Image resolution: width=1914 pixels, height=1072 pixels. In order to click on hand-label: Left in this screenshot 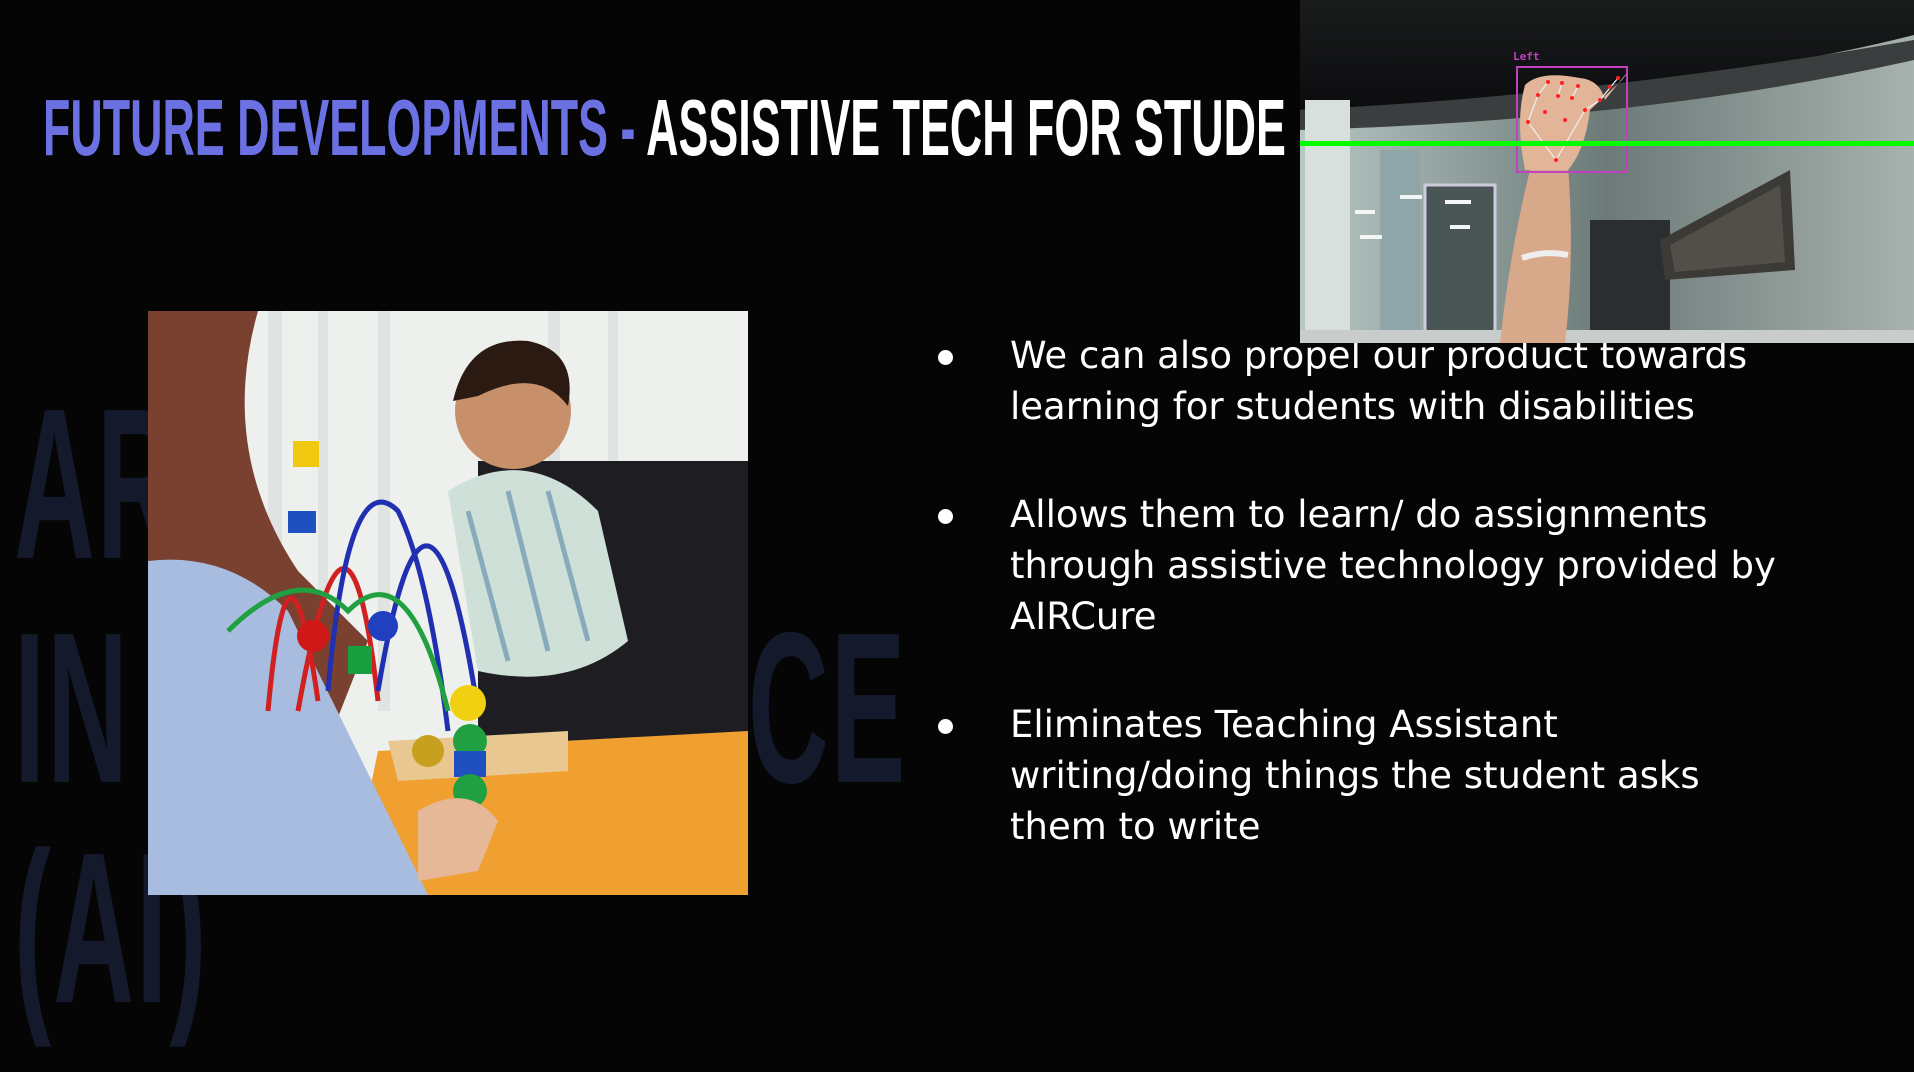, I will do `click(1526, 56)`.